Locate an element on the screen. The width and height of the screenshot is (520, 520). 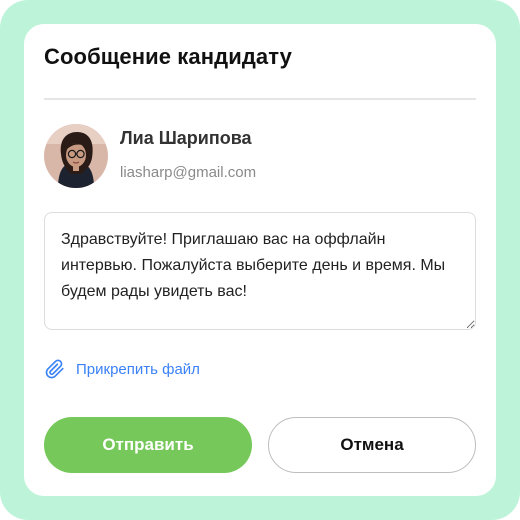
attach-file-label: Прикрепить файл is located at coordinates (138, 369).